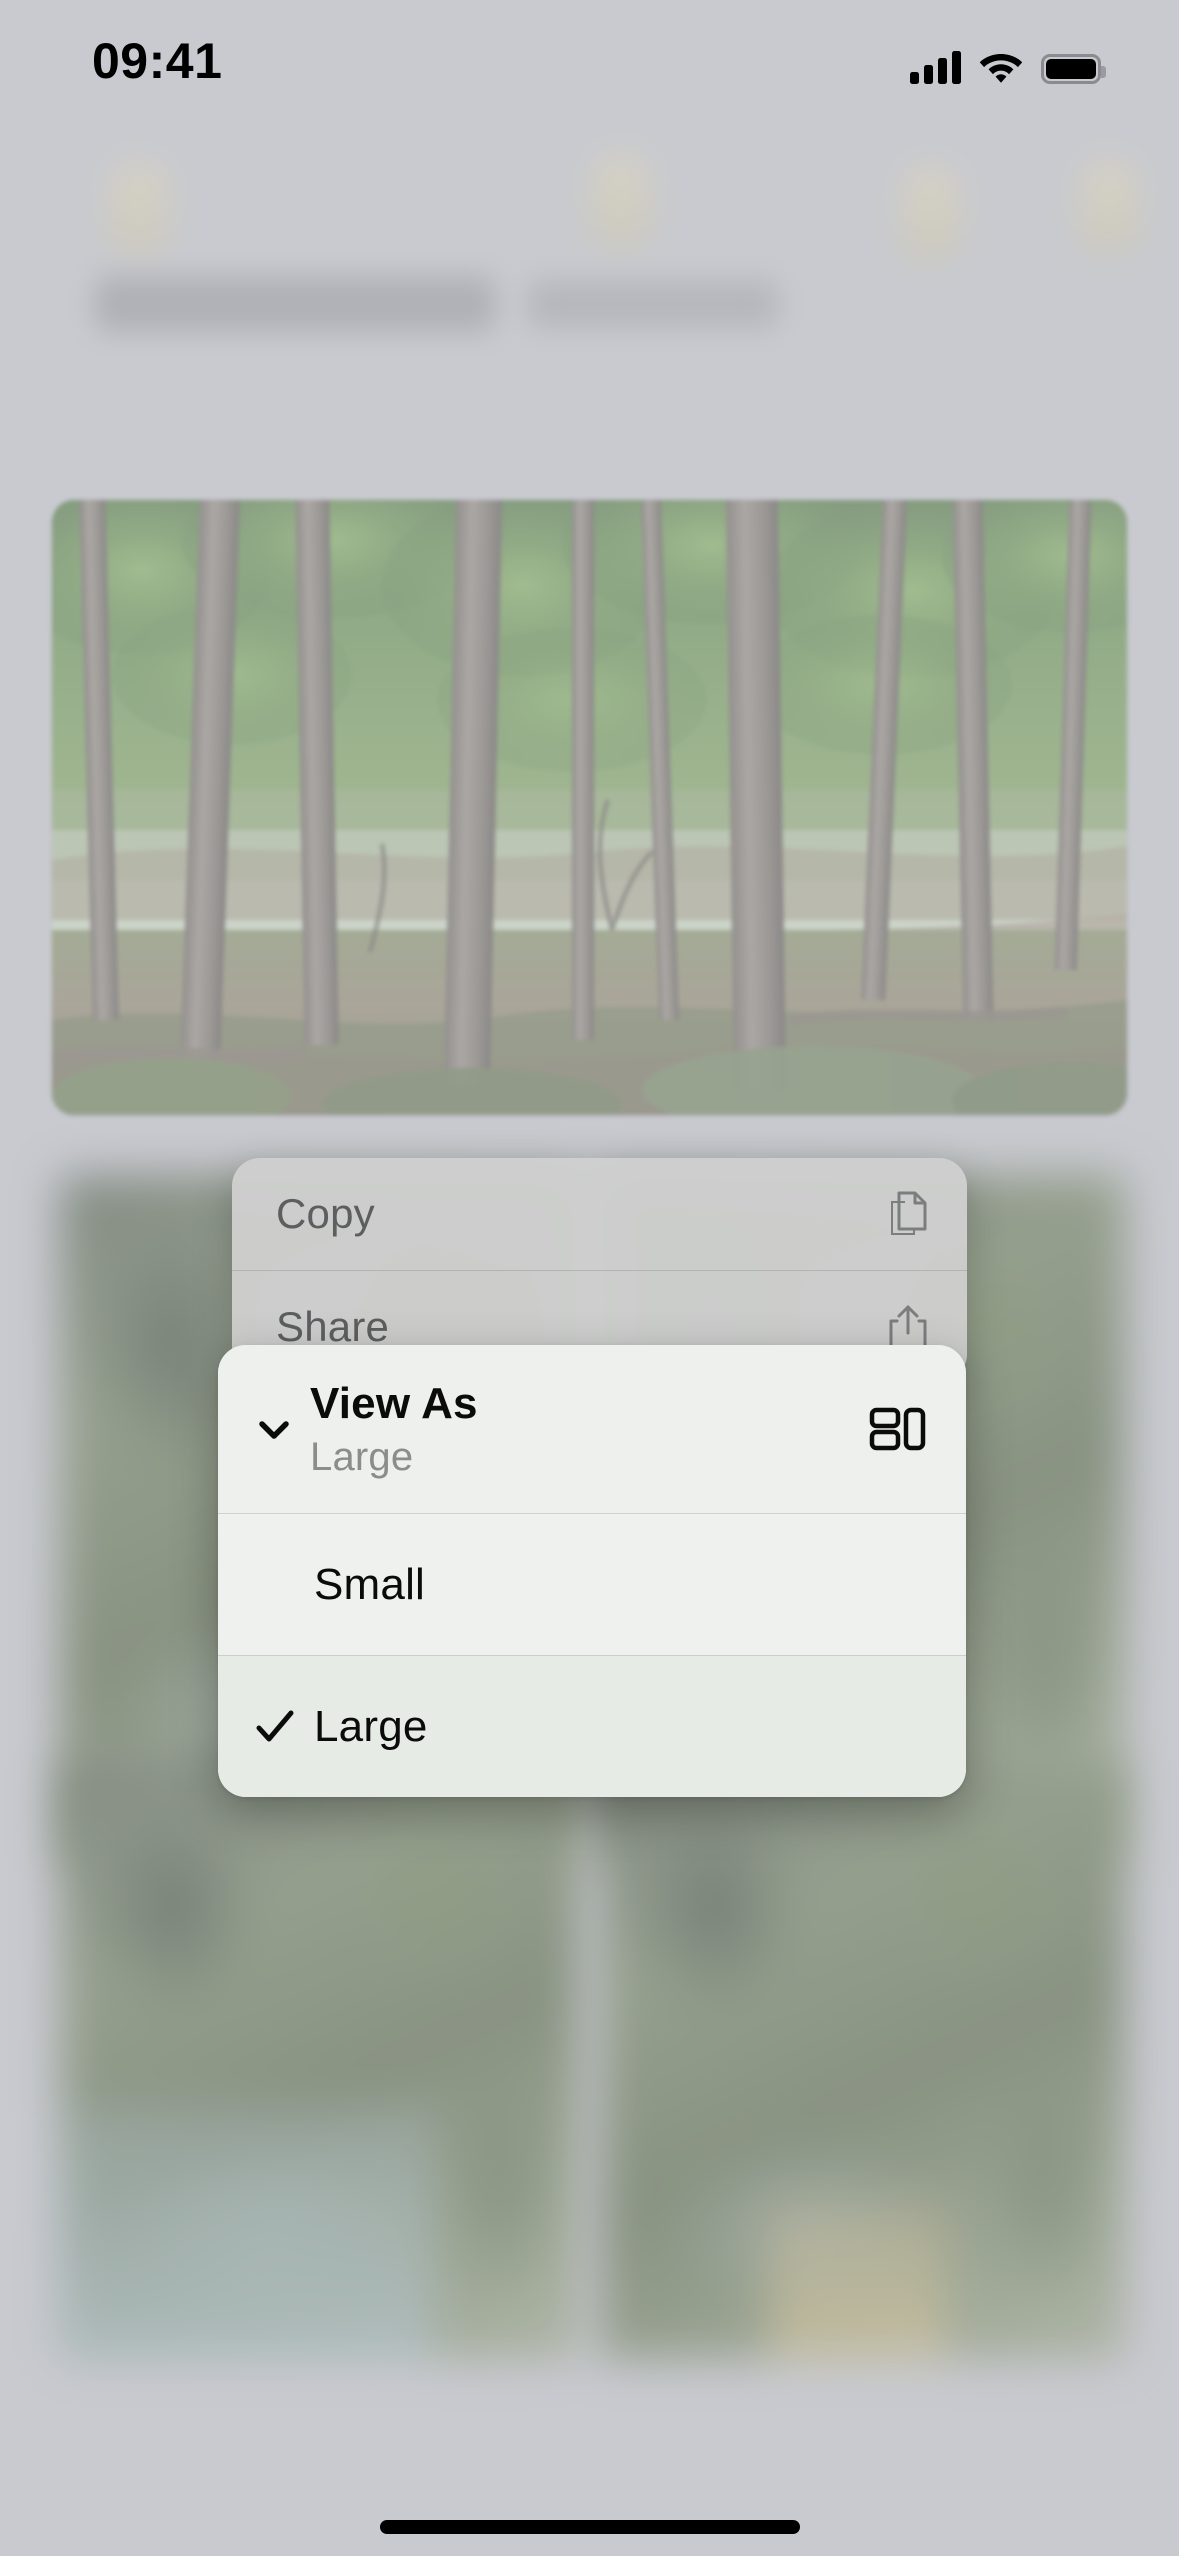  I want to click on status-bar-time: 09:41, so click(157, 61).